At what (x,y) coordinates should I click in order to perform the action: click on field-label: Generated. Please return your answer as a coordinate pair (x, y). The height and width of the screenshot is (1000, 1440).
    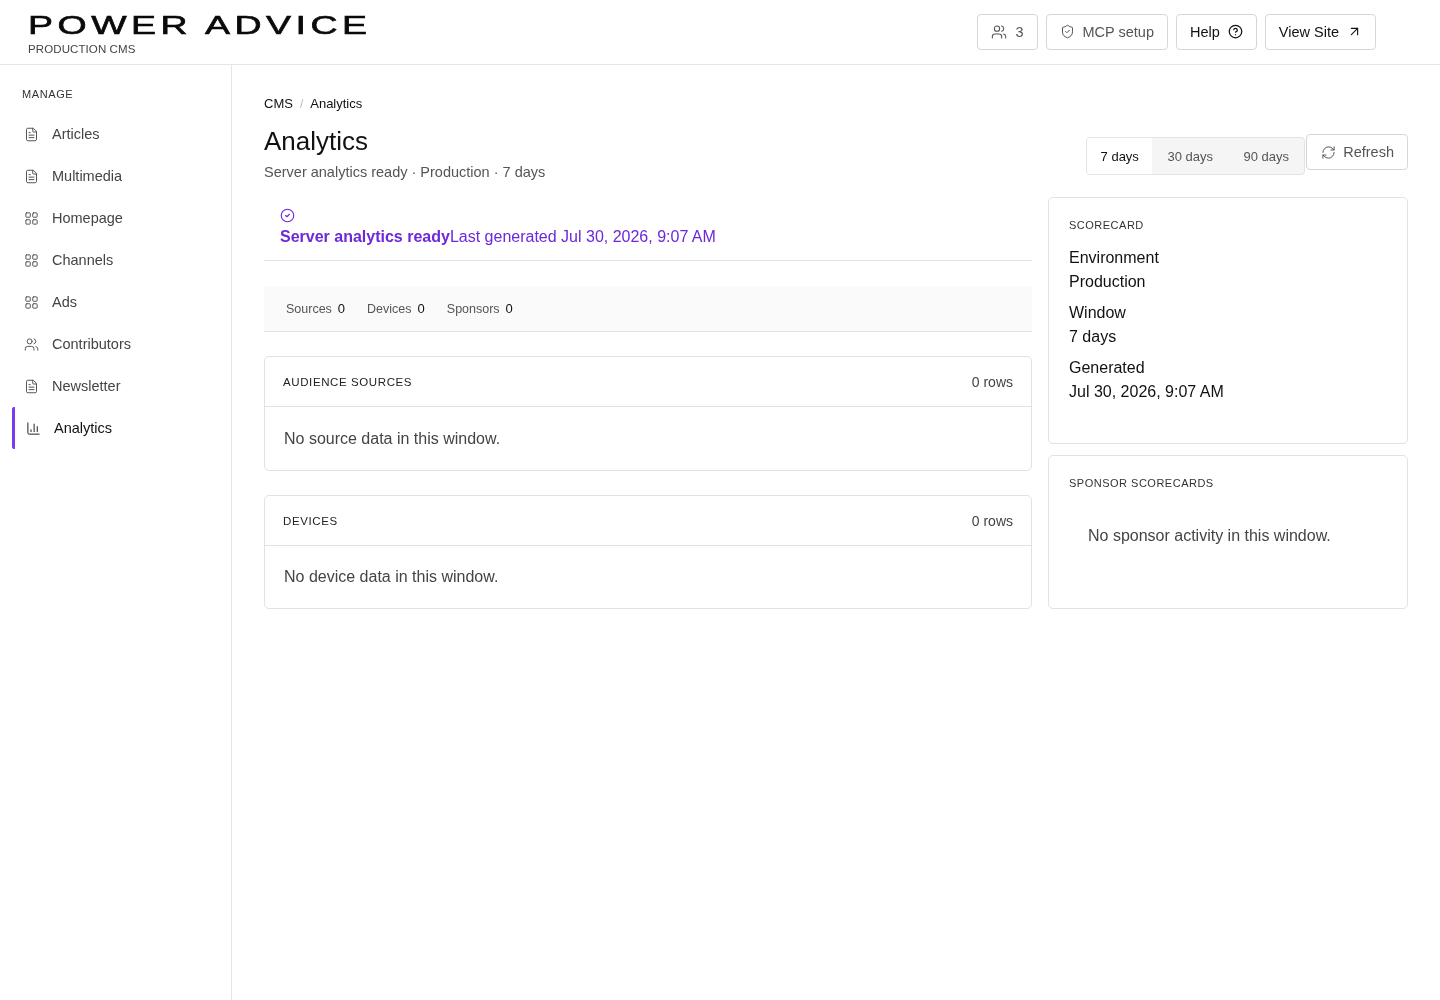
    Looking at the image, I should click on (1107, 368).